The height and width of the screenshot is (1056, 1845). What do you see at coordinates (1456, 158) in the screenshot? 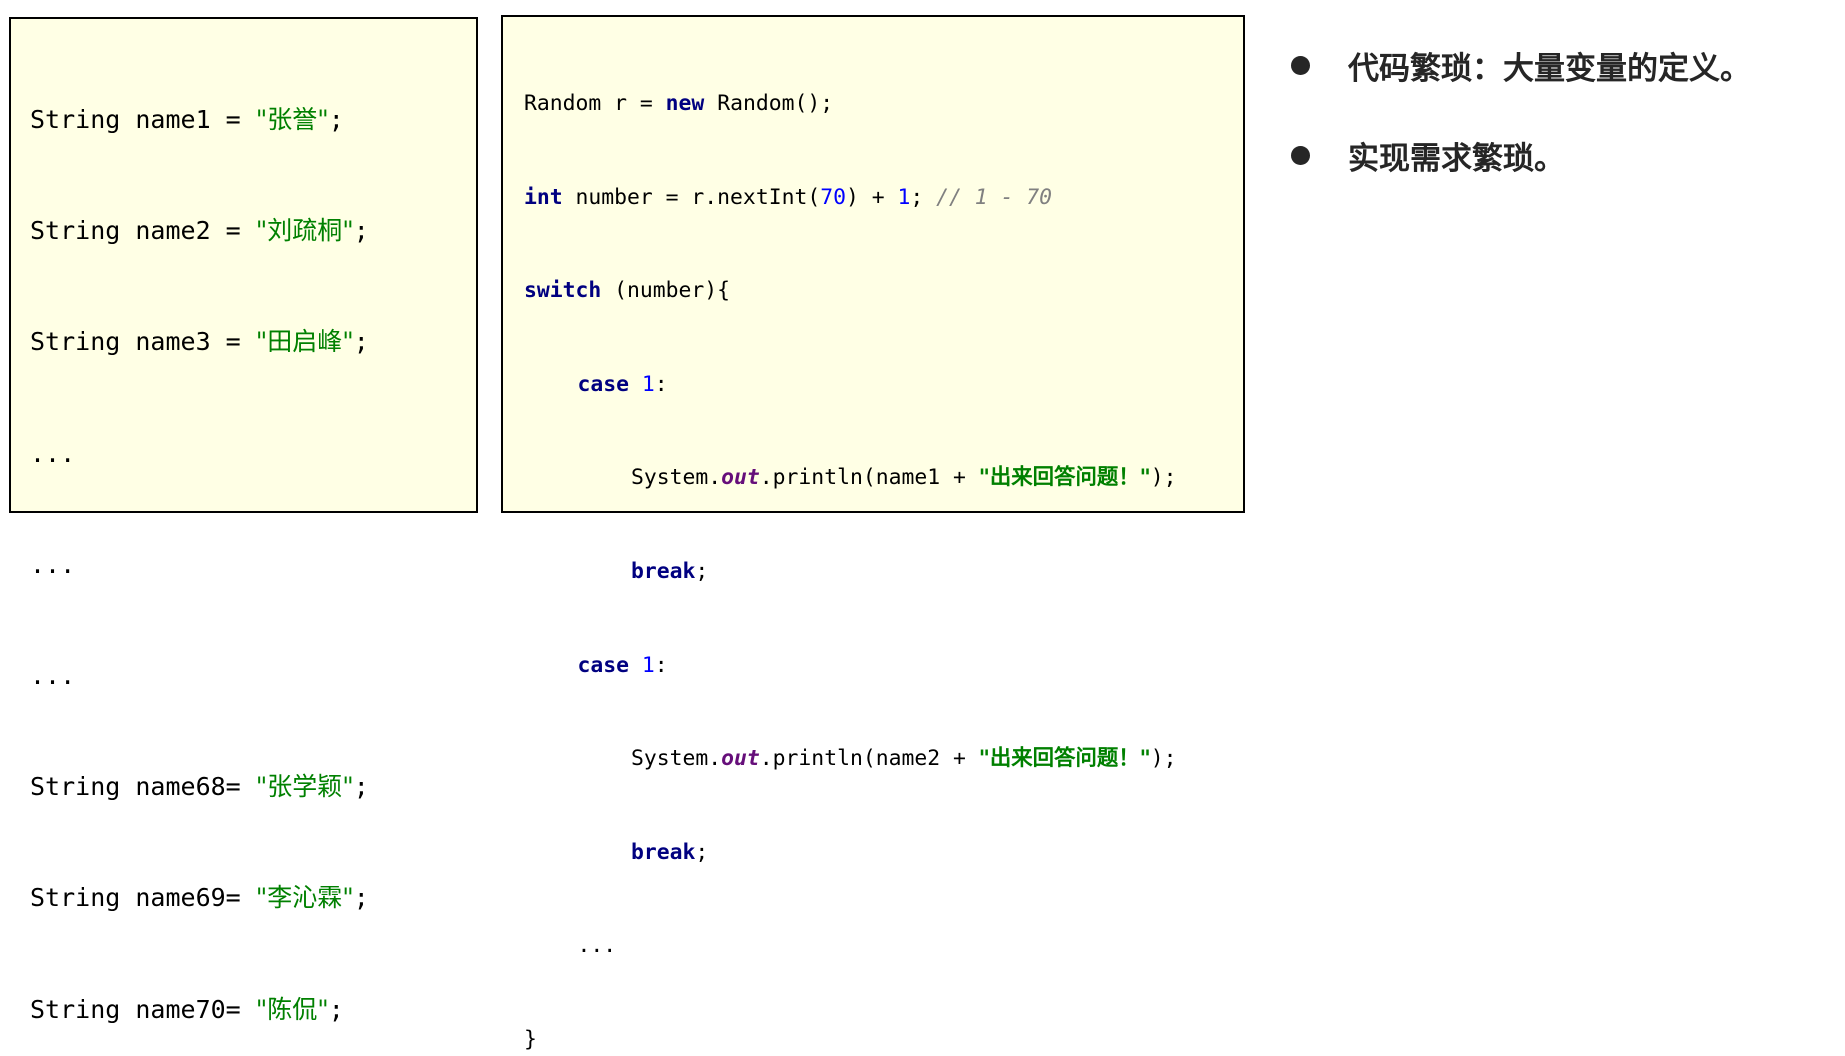
I see `bullet-text: 实现需求繁琐。` at bounding box center [1456, 158].